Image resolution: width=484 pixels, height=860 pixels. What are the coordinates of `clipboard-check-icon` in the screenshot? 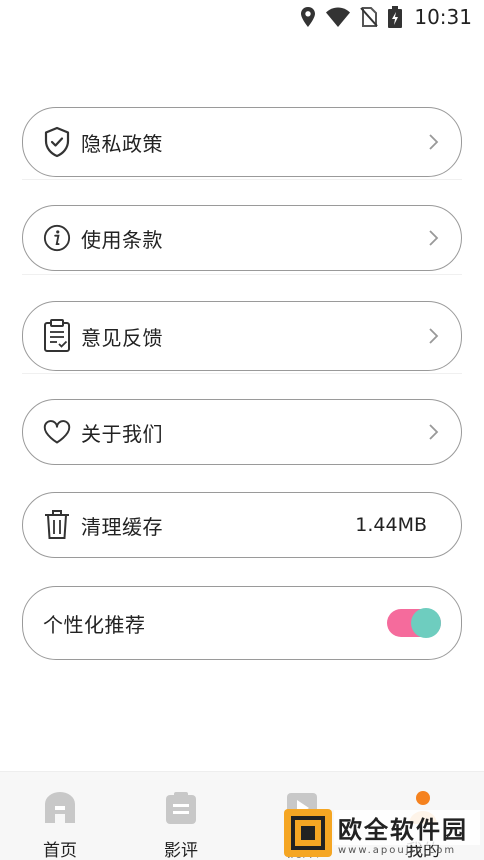 It's located at (57, 335).